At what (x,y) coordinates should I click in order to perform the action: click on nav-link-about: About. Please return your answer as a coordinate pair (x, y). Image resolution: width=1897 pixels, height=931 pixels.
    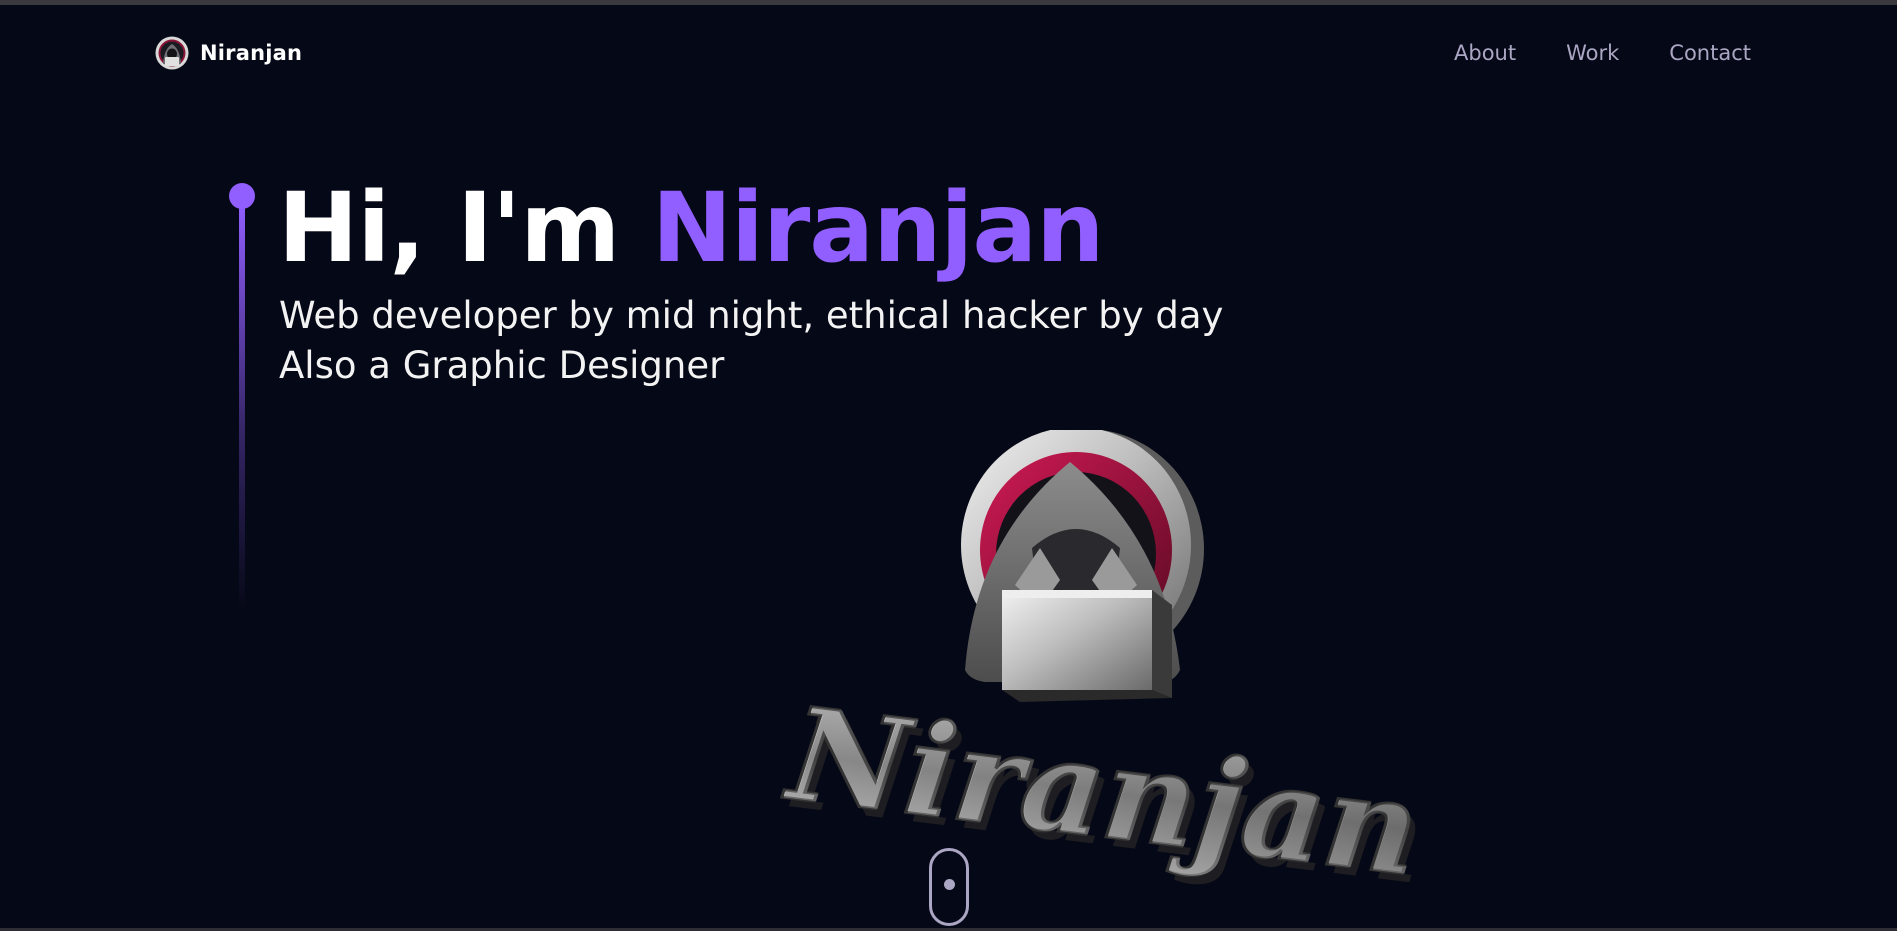
    Looking at the image, I should click on (1485, 53).